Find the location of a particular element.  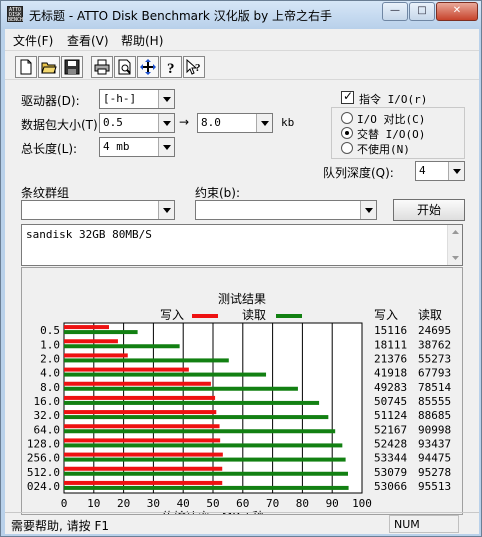

transfer-size-label: 数据包大小(T): is located at coordinates (61, 125).